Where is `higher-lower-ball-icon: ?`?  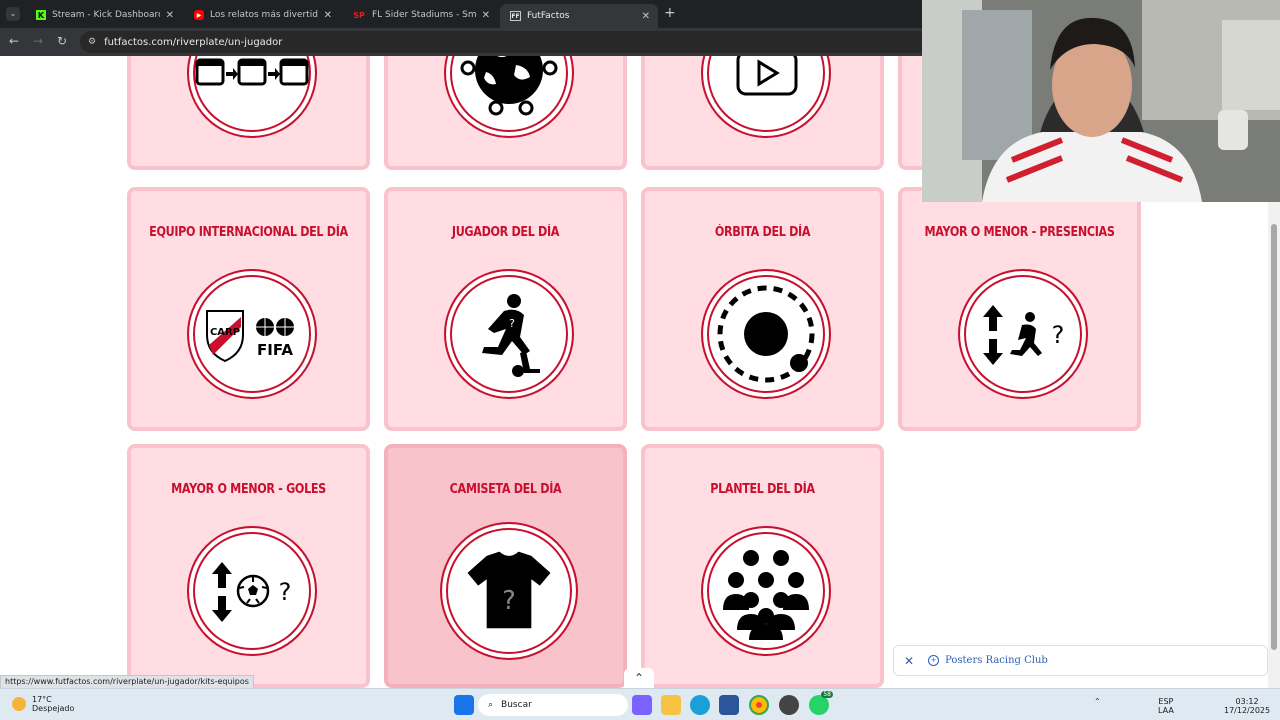 higher-lower-ball-icon: ? is located at coordinates (252, 592).